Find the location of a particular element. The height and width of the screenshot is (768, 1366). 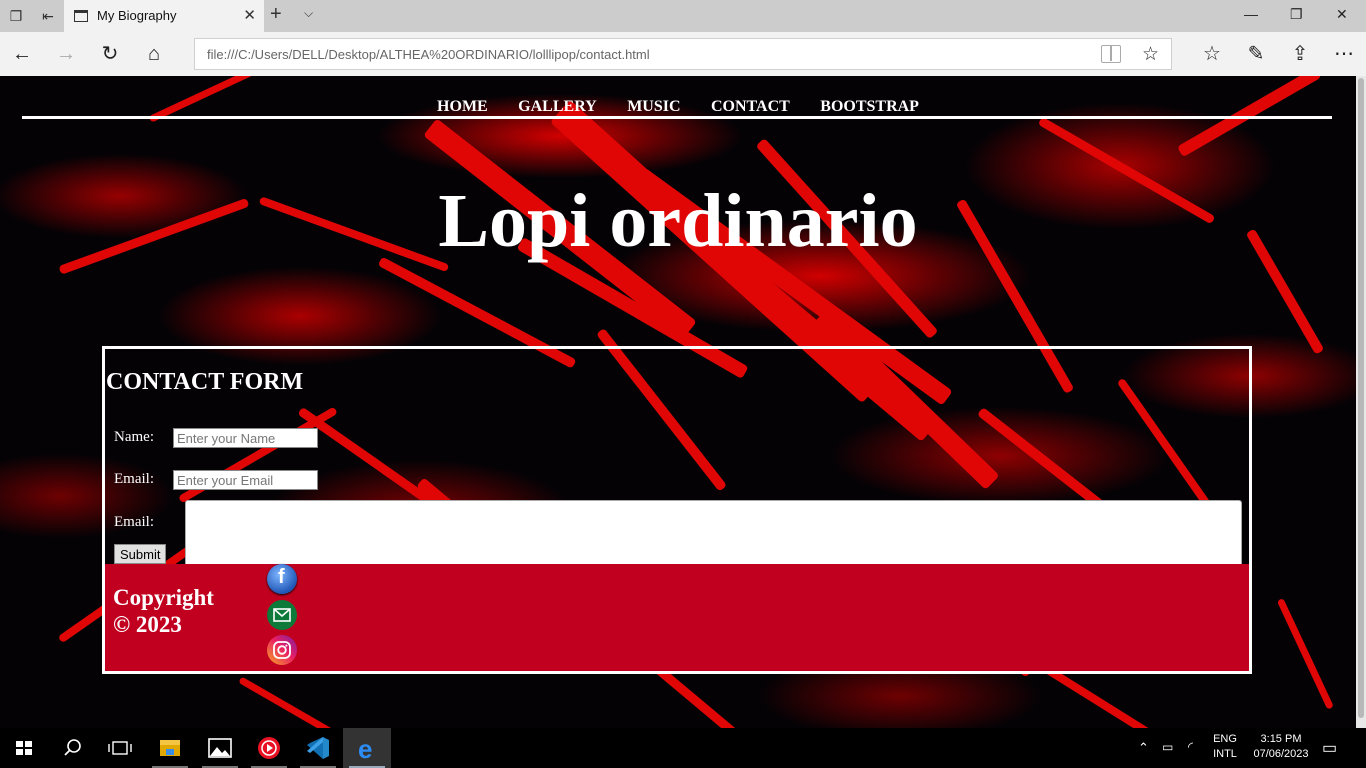

close-window-icon: ✕ is located at coordinates (1342, 14).